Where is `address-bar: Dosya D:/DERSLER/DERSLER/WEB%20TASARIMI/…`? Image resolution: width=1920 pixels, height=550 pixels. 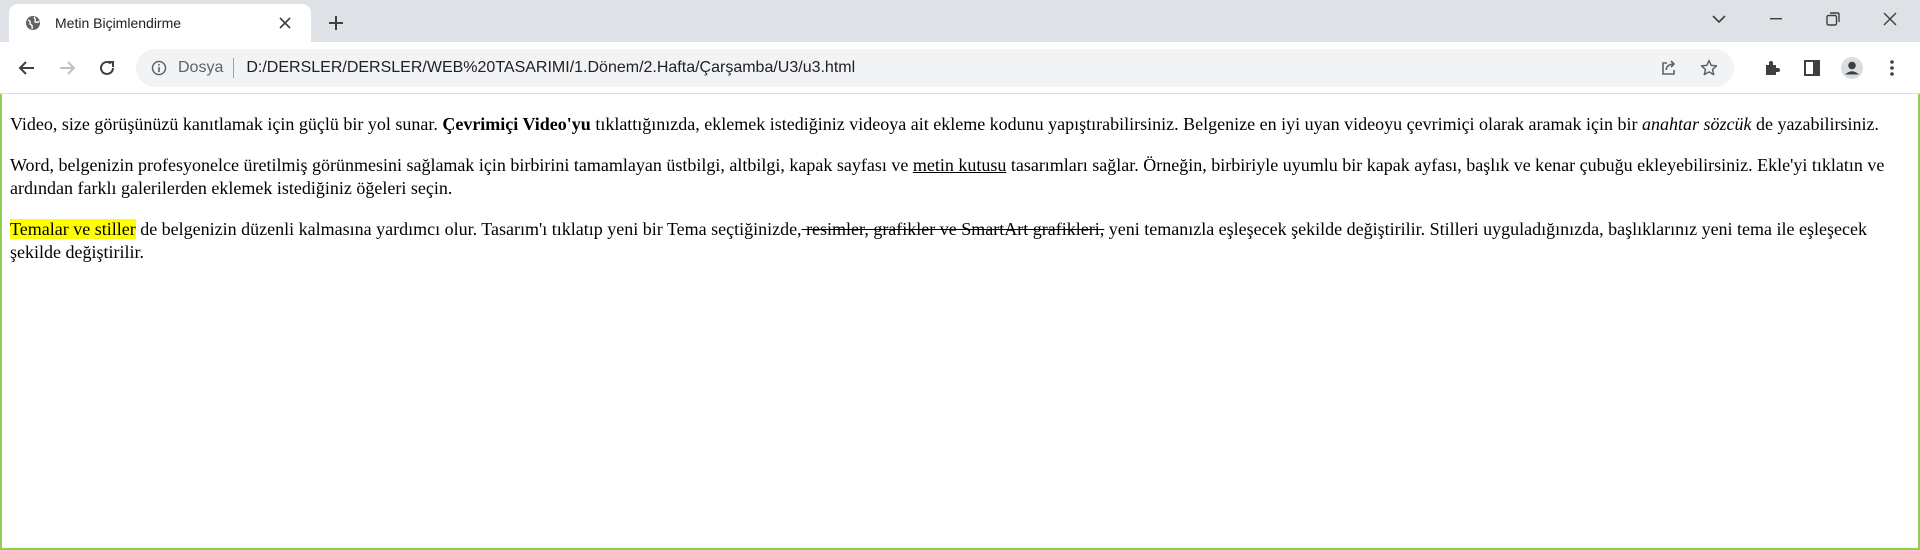 address-bar: Dosya D:/DERSLER/DERSLER/WEB%20TASARIMI/… is located at coordinates (935, 68).